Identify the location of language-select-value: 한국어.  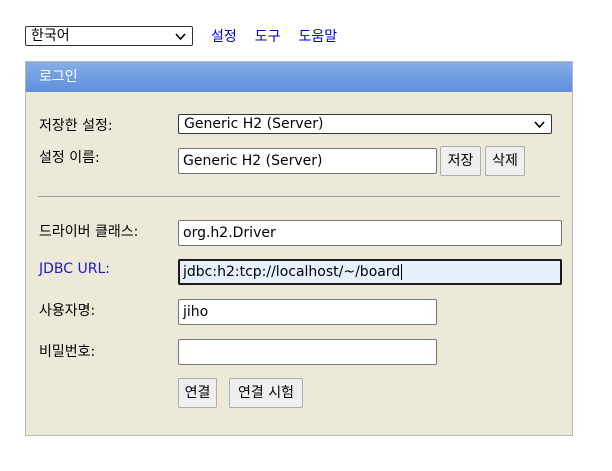
(50, 36).